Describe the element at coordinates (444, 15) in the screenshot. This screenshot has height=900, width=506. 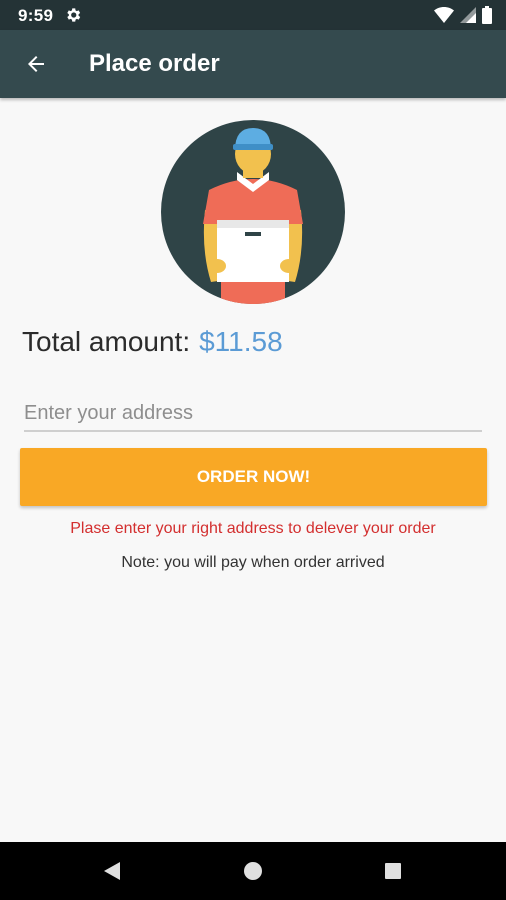
I see `wifi-icon` at that location.